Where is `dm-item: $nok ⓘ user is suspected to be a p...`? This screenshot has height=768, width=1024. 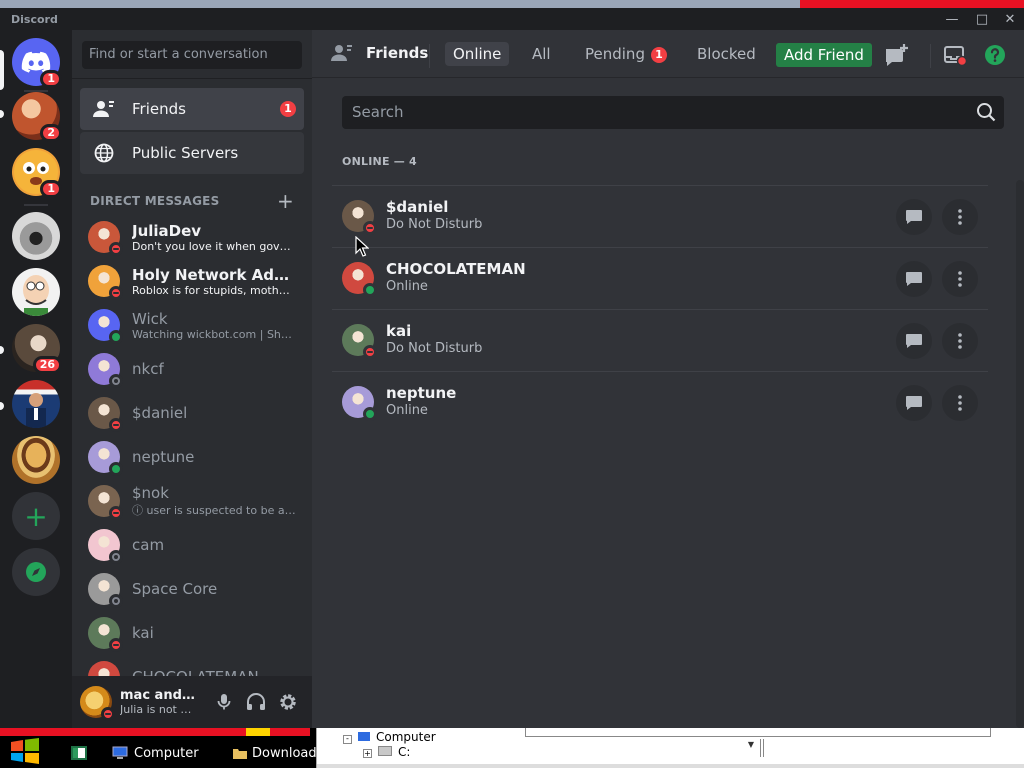
dm-item: $nok ⓘ user is suspected to be a p... is located at coordinates (192, 501).